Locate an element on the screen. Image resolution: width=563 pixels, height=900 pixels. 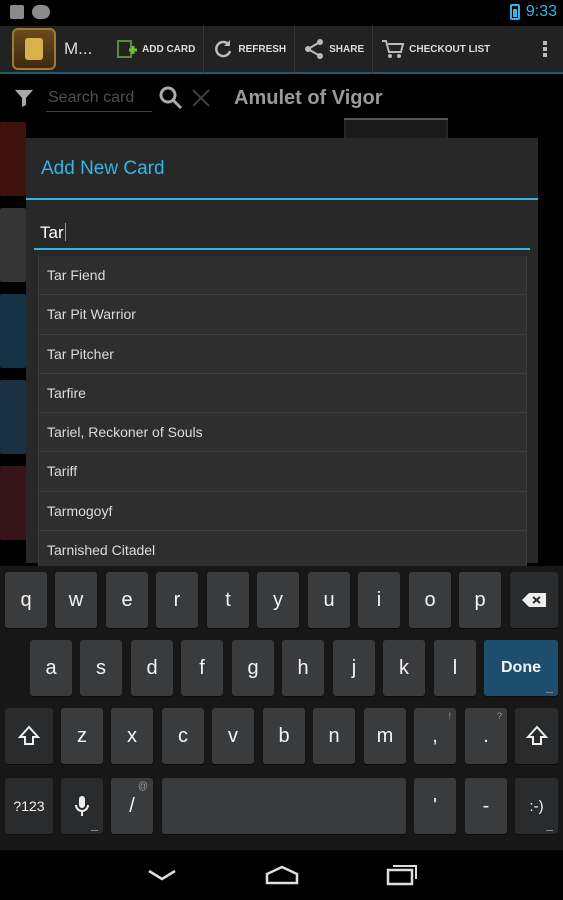
card-name-input-value: Tar is located at coordinates (52, 232).